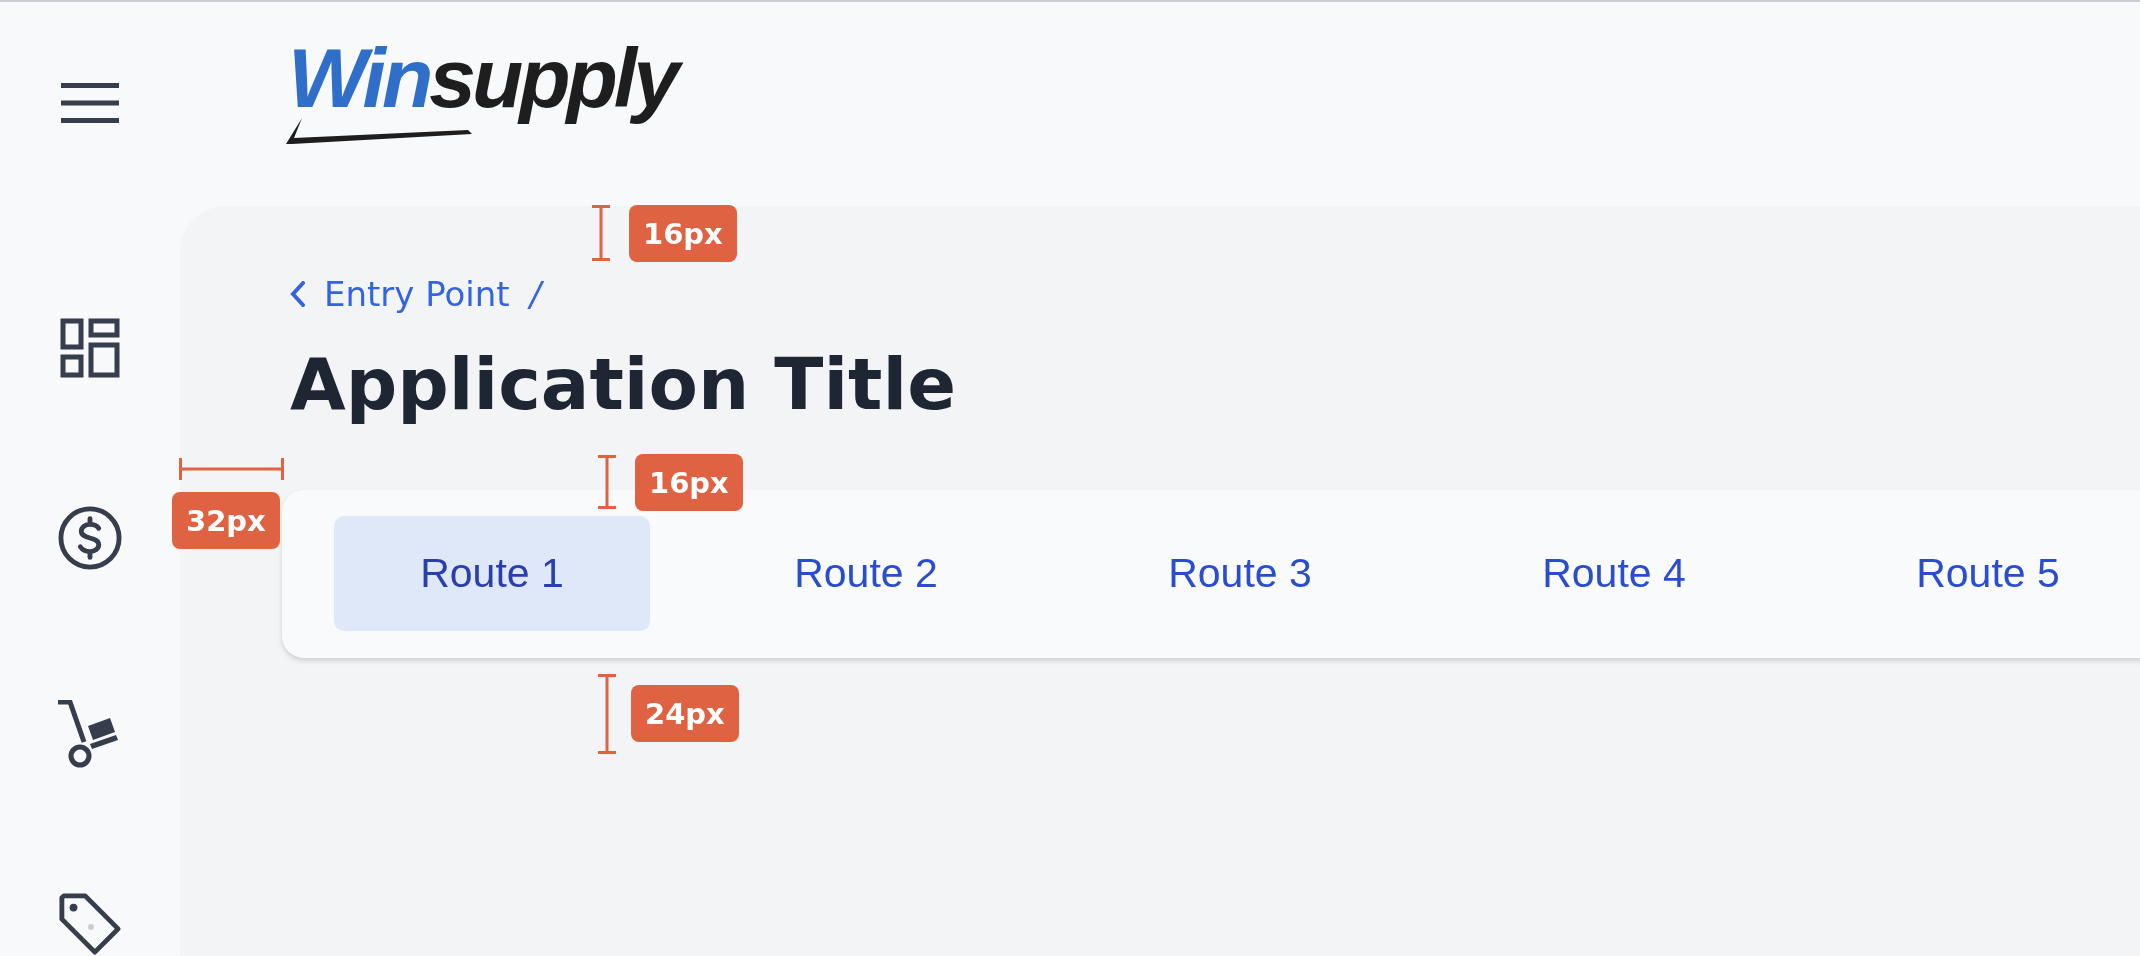  Describe the element at coordinates (1240, 574) in the screenshot. I see `route-tab: Route 3` at that location.